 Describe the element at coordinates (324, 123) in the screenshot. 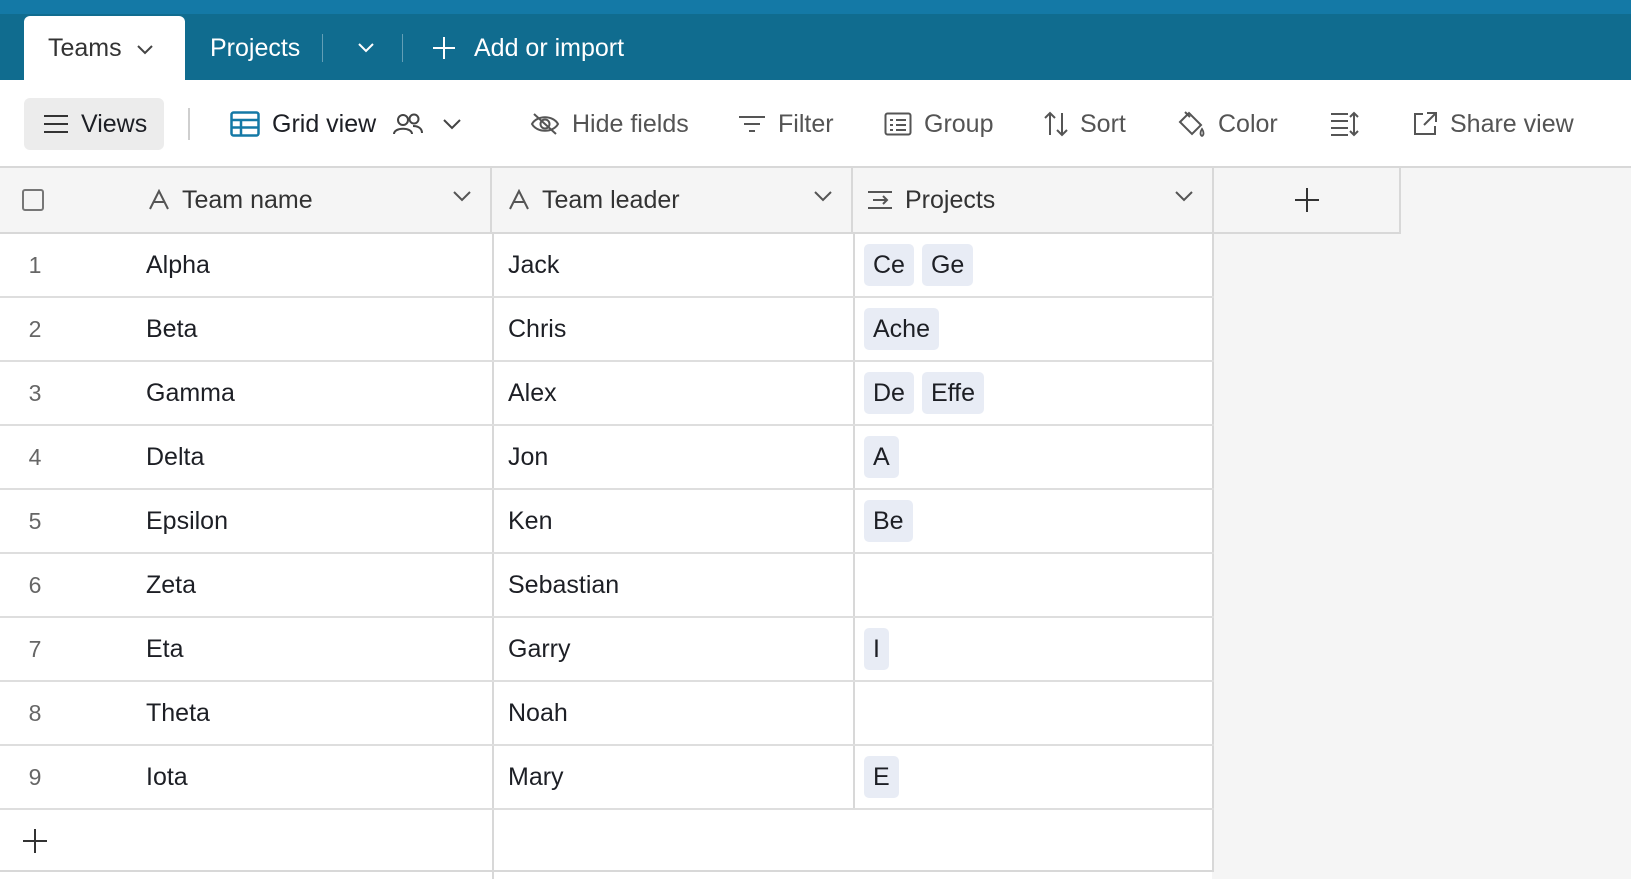

I see `grid-view-label: Grid view` at that location.